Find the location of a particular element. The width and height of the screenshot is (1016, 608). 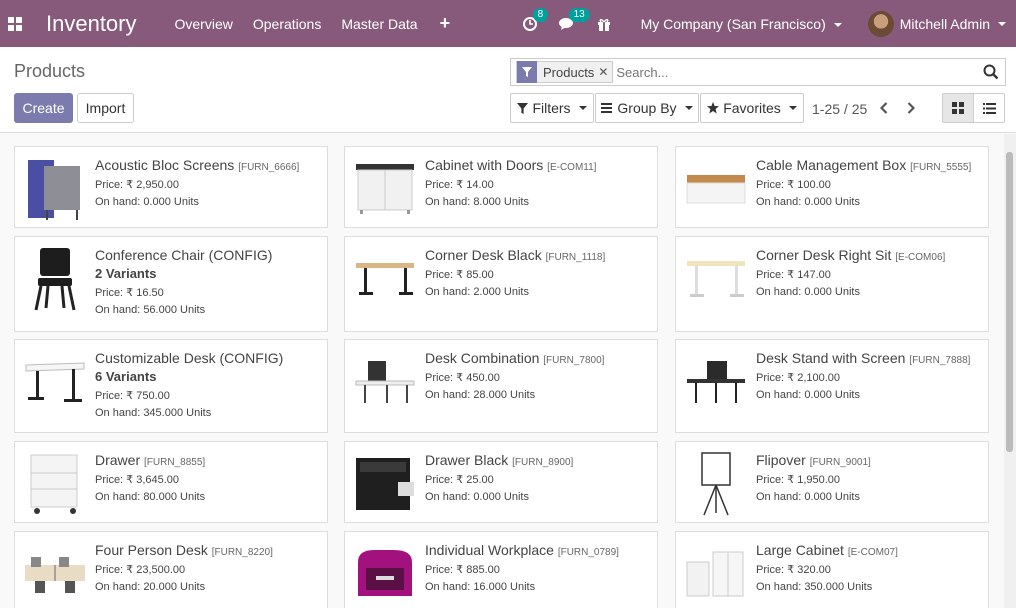

product-code: [FURN_8900] is located at coordinates (543, 462).